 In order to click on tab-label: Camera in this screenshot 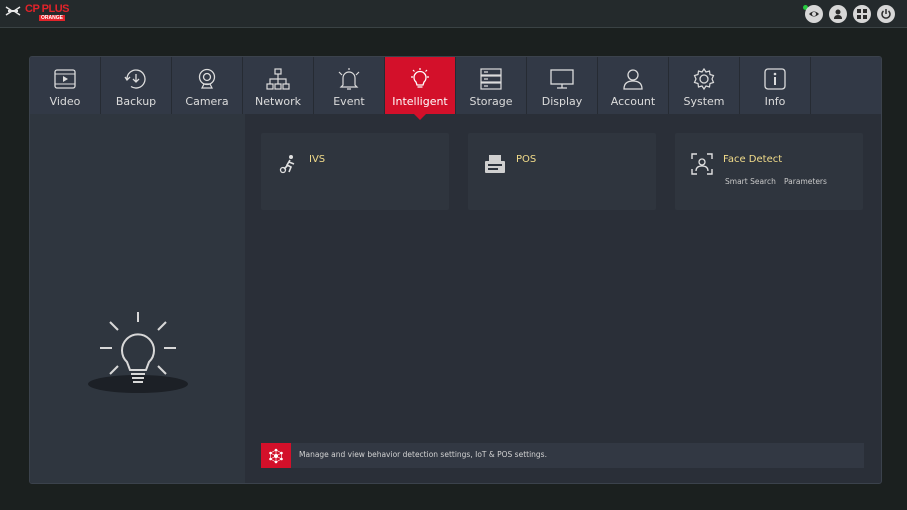, I will do `click(207, 101)`.